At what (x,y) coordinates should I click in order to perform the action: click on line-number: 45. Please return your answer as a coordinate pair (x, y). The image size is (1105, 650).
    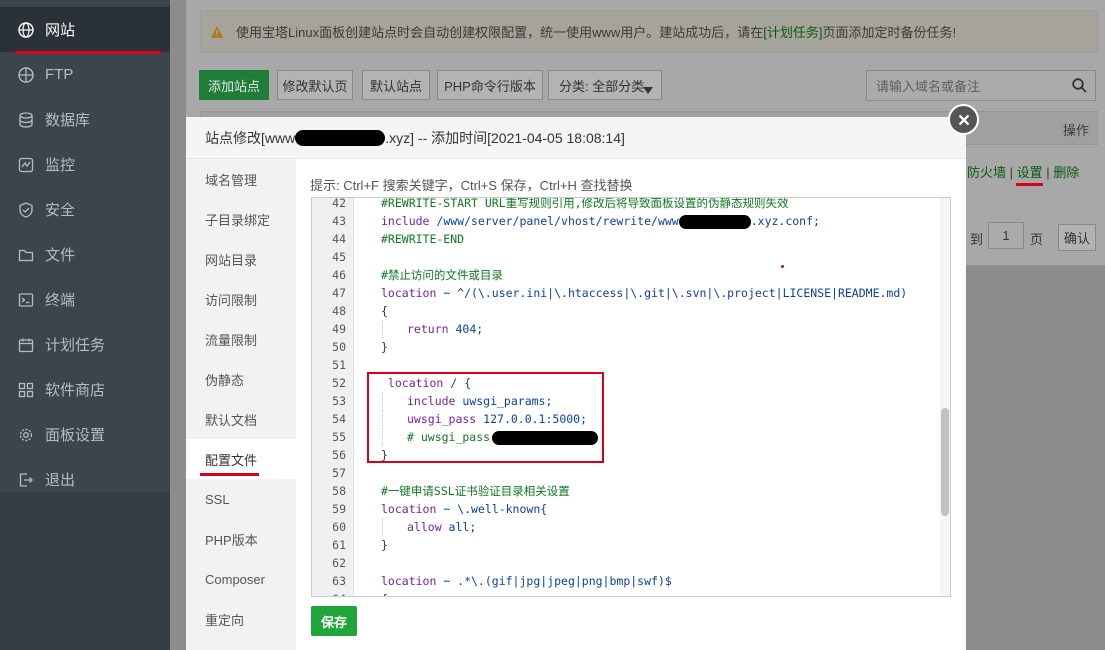
    Looking at the image, I should click on (339, 257).